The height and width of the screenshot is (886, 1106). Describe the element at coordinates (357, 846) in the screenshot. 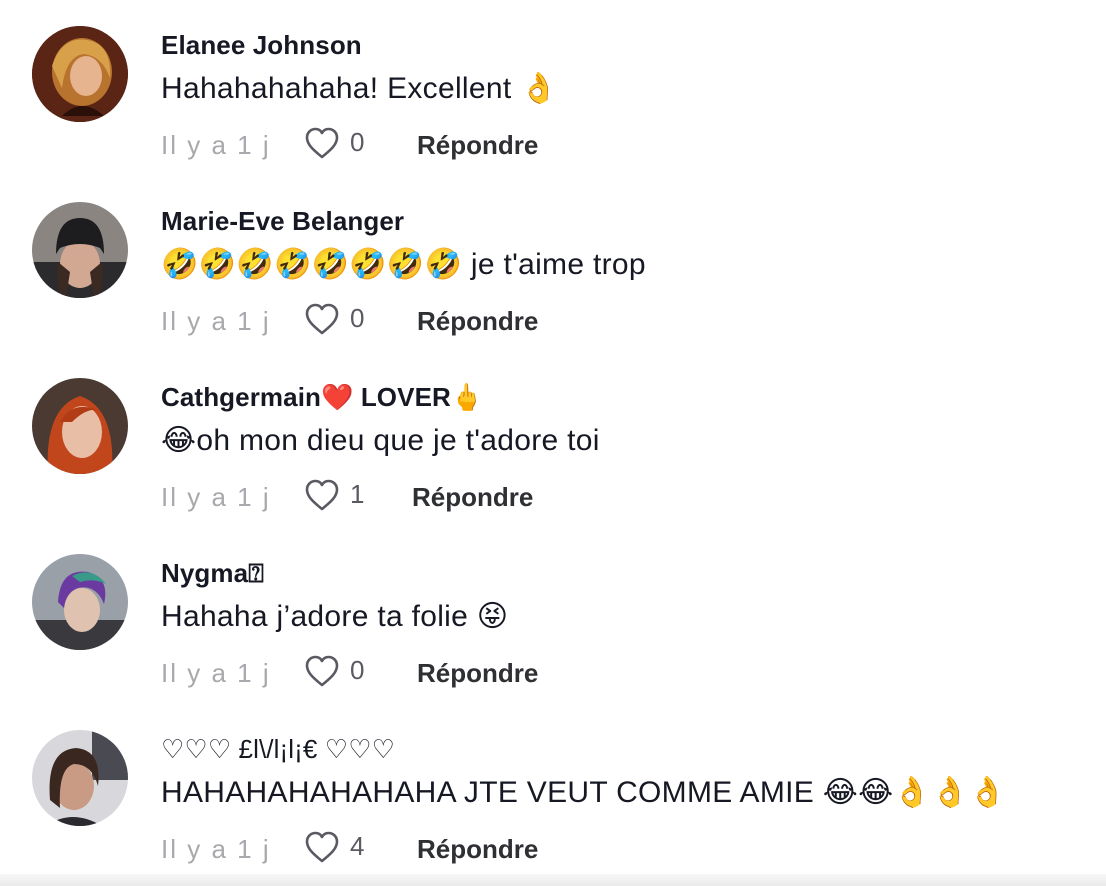

I see `like-count: 4` at that location.